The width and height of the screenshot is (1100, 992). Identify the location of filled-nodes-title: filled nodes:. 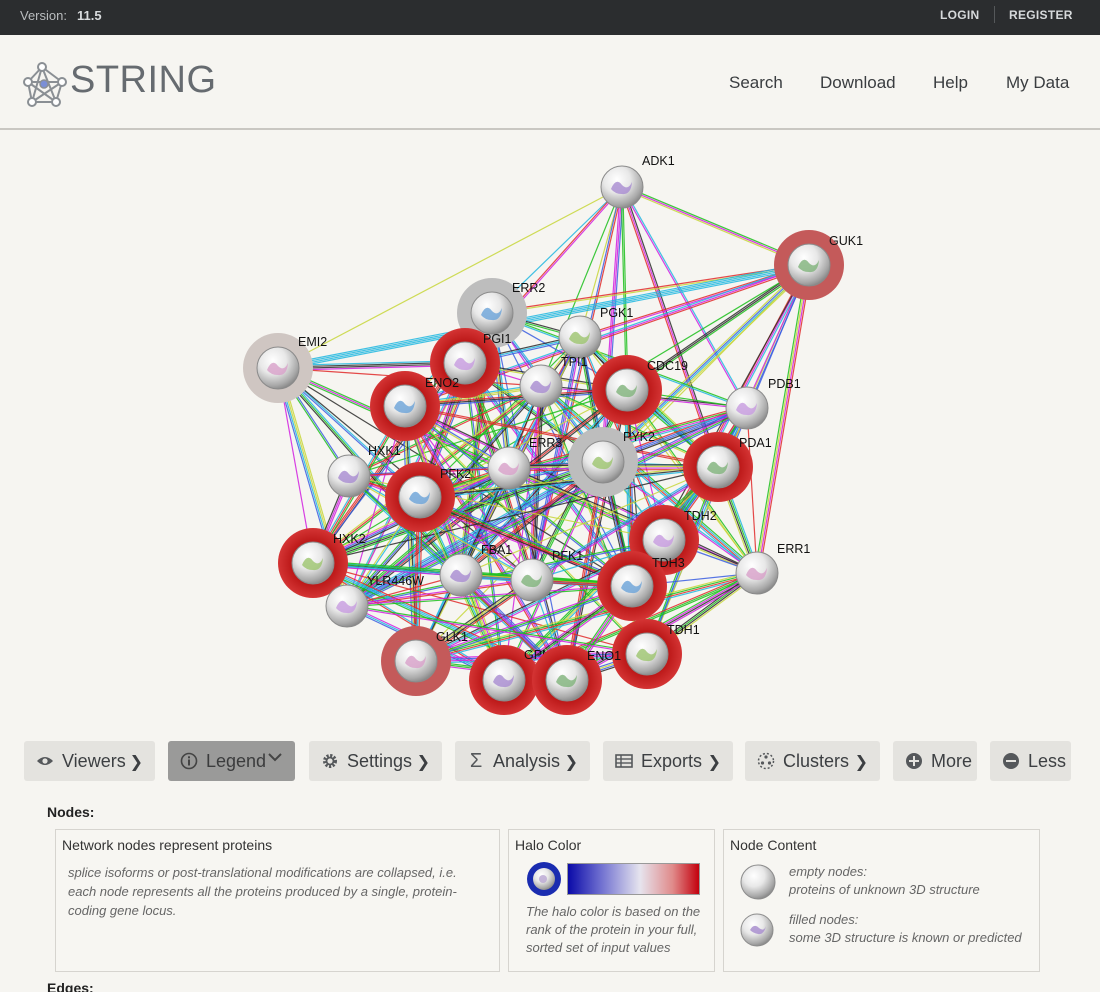
(824, 919).